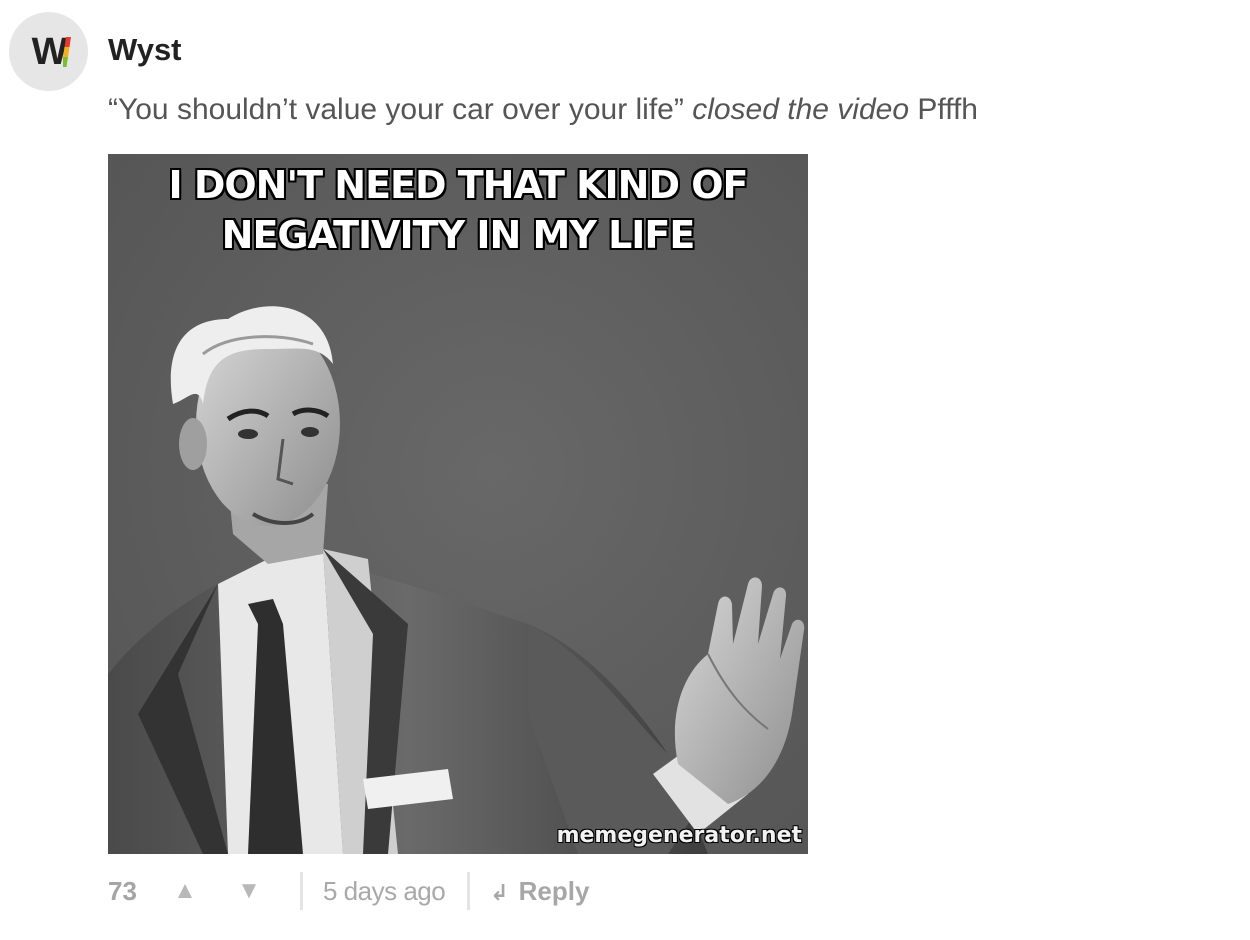  What do you see at coordinates (679, 835) in the screenshot?
I see `meme-watermark: memegenerator.net` at bounding box center [679, 835].